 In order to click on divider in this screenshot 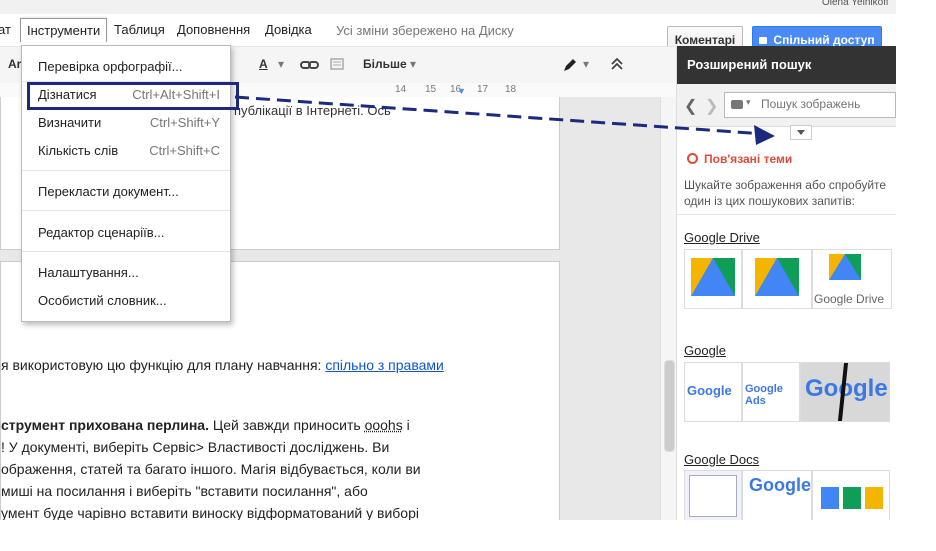, I will do `click(791, 214)`.